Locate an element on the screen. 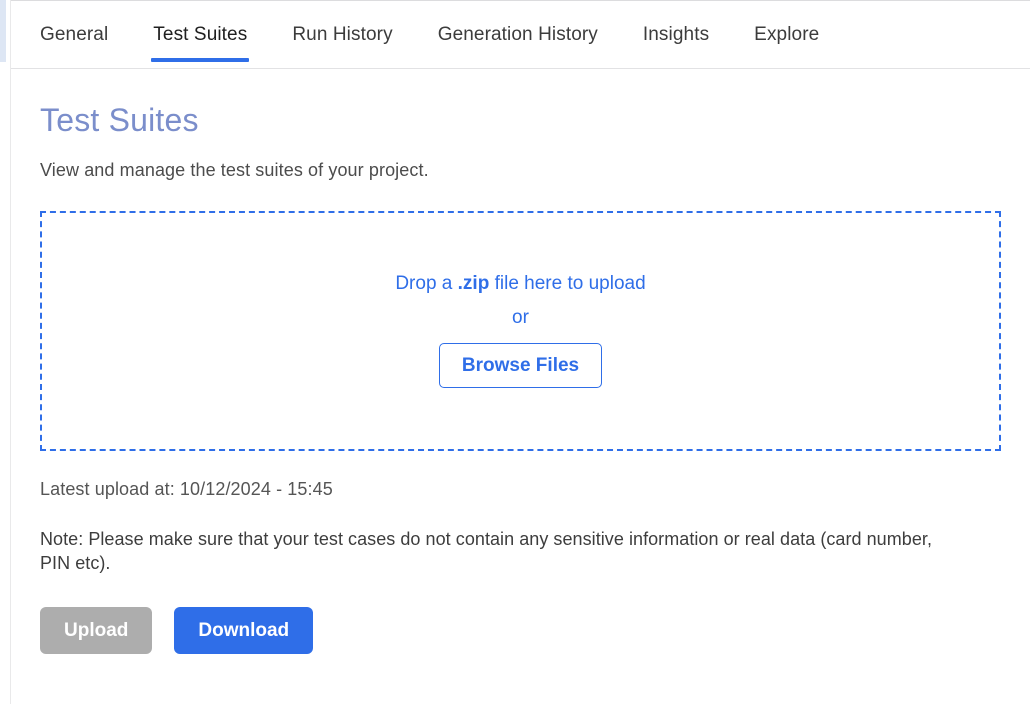 This screenshot has height=704, width=1030. tab-generation-history: Generation History is located at coordinates (518, 35).